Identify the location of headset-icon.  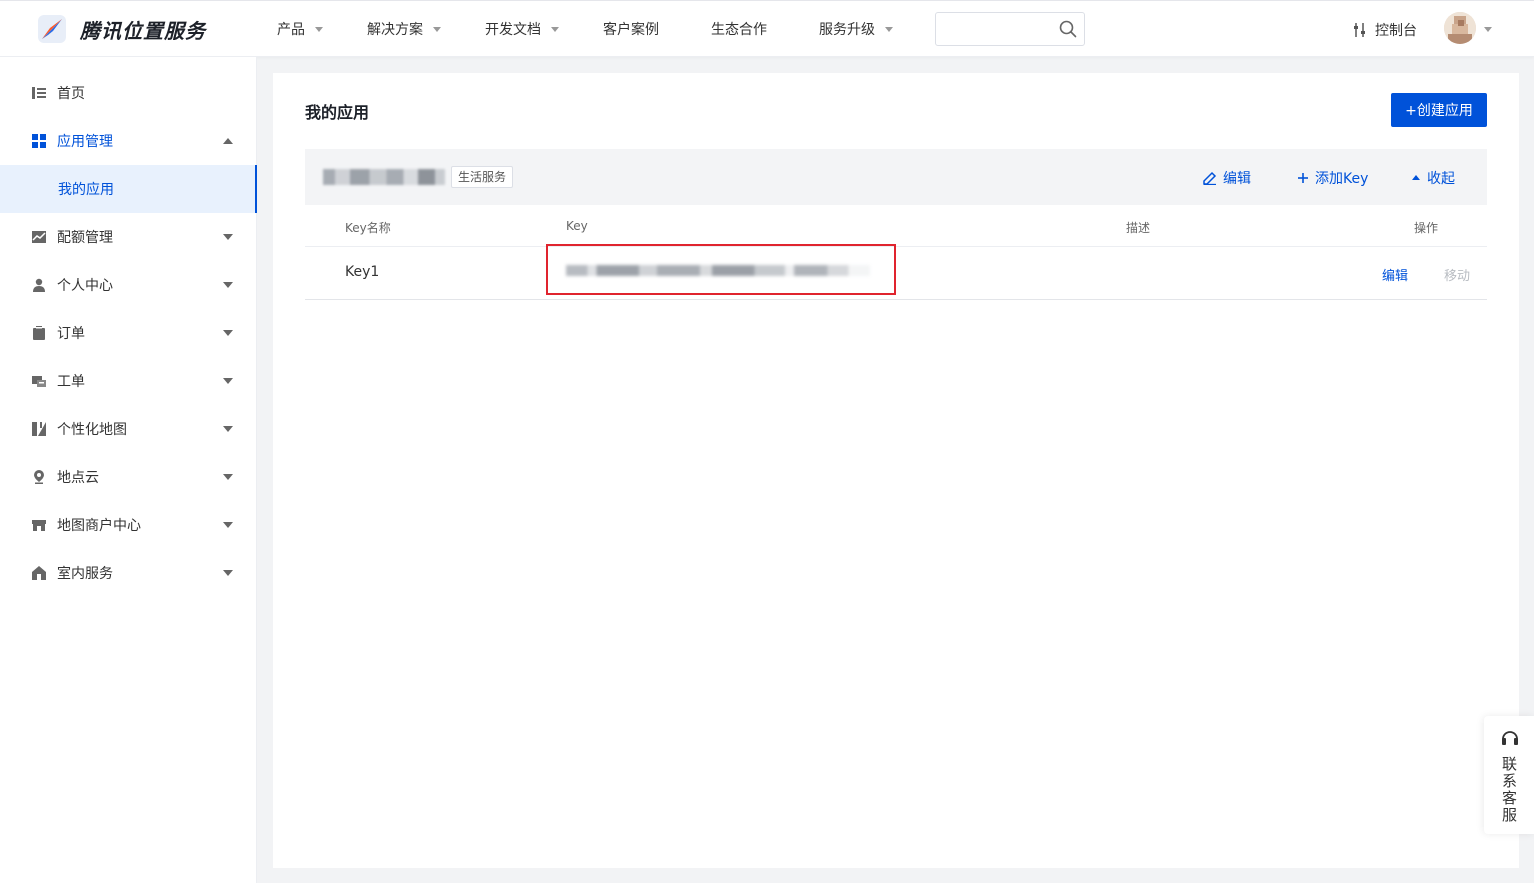
(1510, 738).